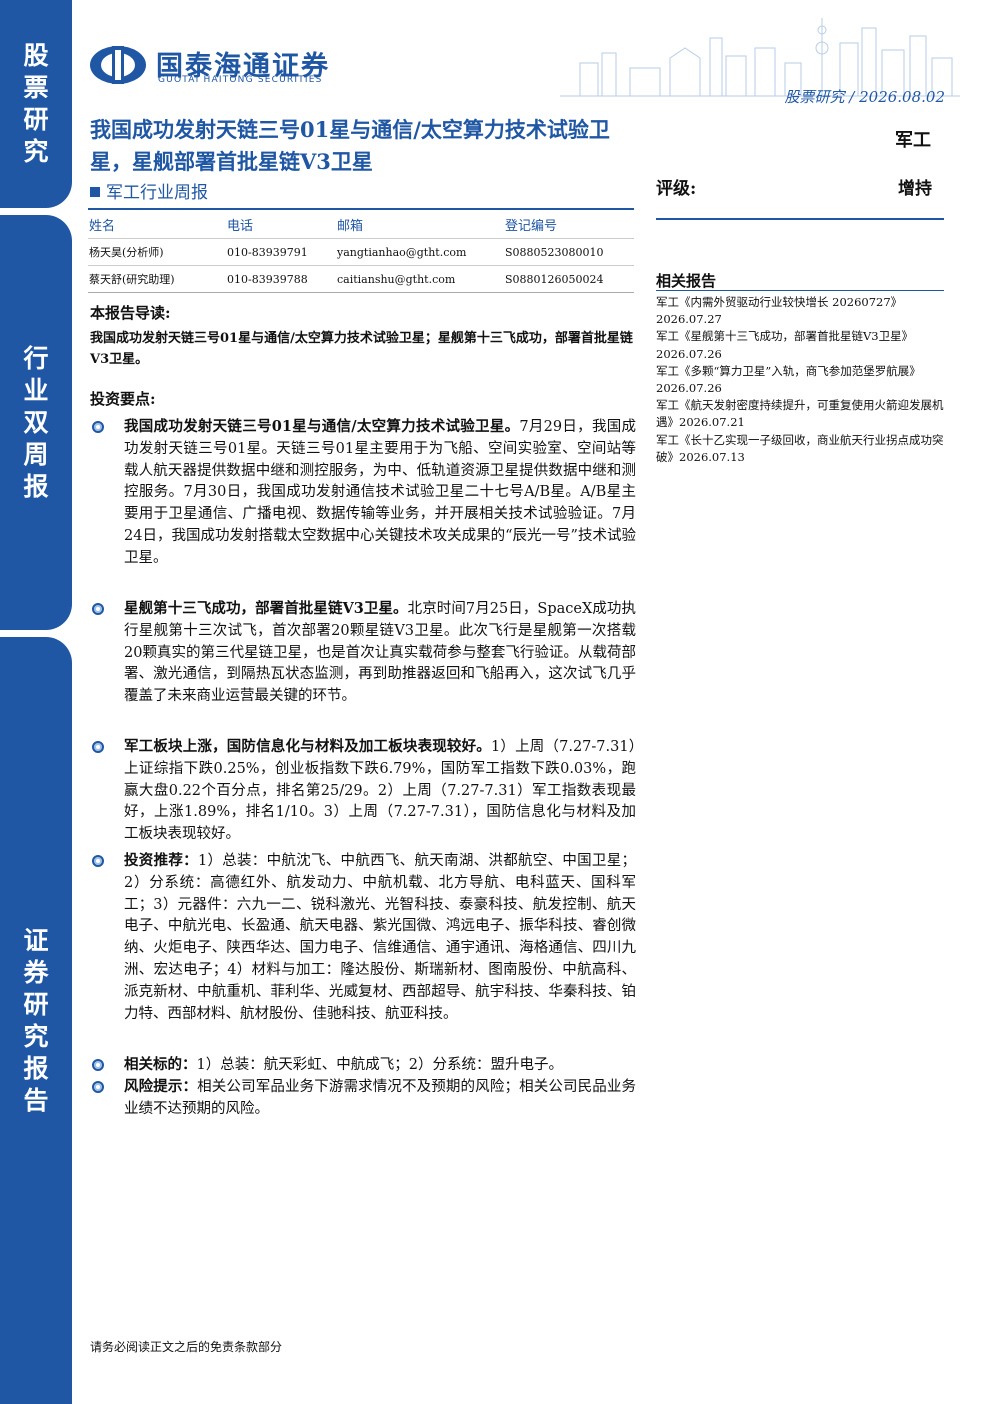 This screenshot has height=1404, width=993. Describe the element at coordinates (569, 223) in the screenshot. I see `header-reg-no: 登记编号` at that location.